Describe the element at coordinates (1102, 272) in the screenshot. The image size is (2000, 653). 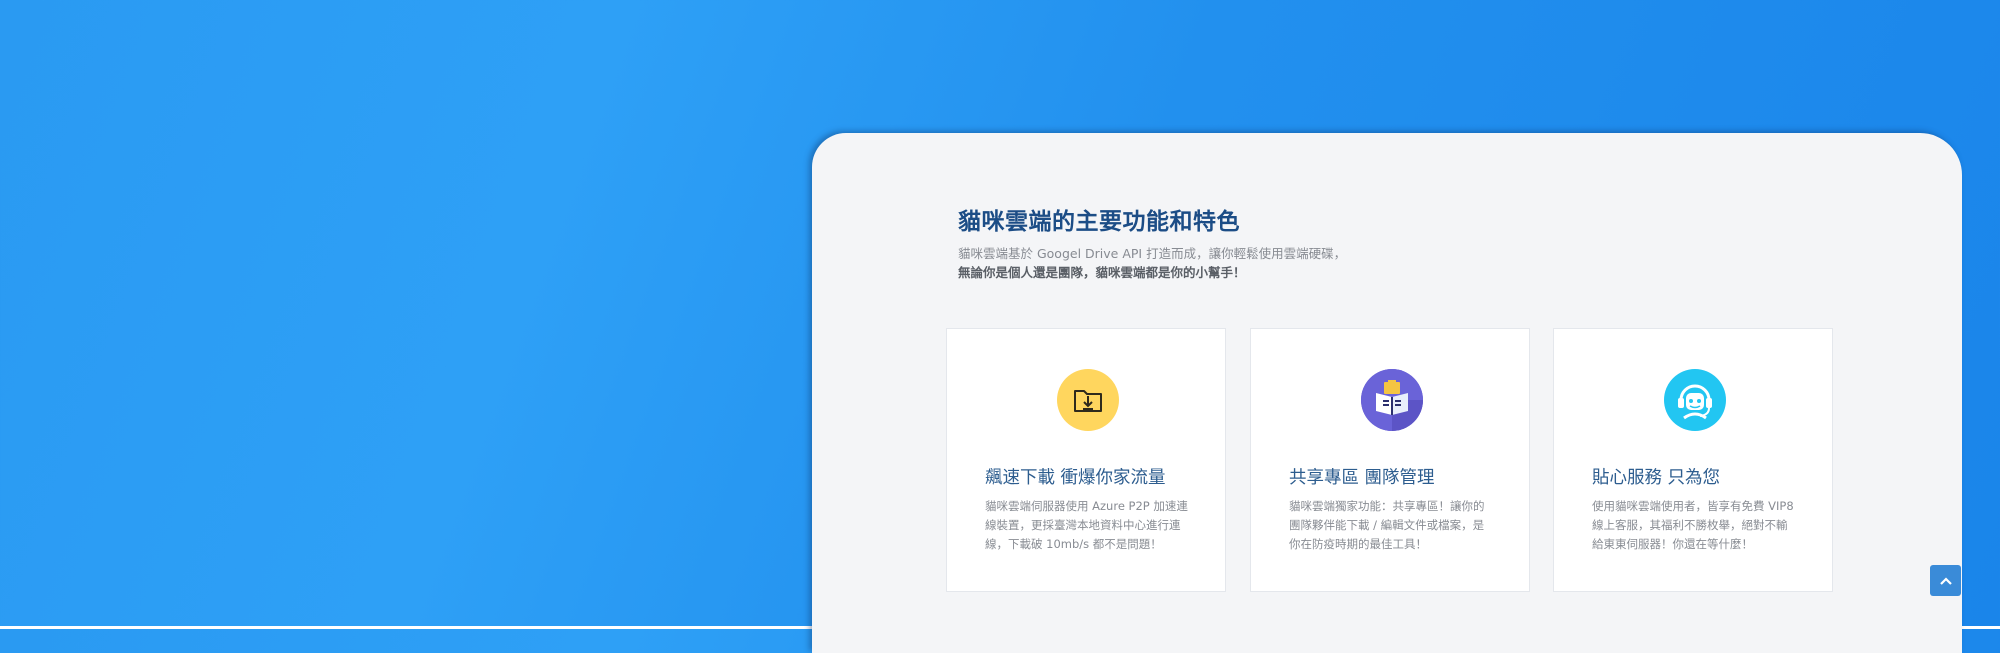
I see `intro-line-2: 無論你是個人還是團隊，貓咪雲端都是你的小幫手！` at that location.